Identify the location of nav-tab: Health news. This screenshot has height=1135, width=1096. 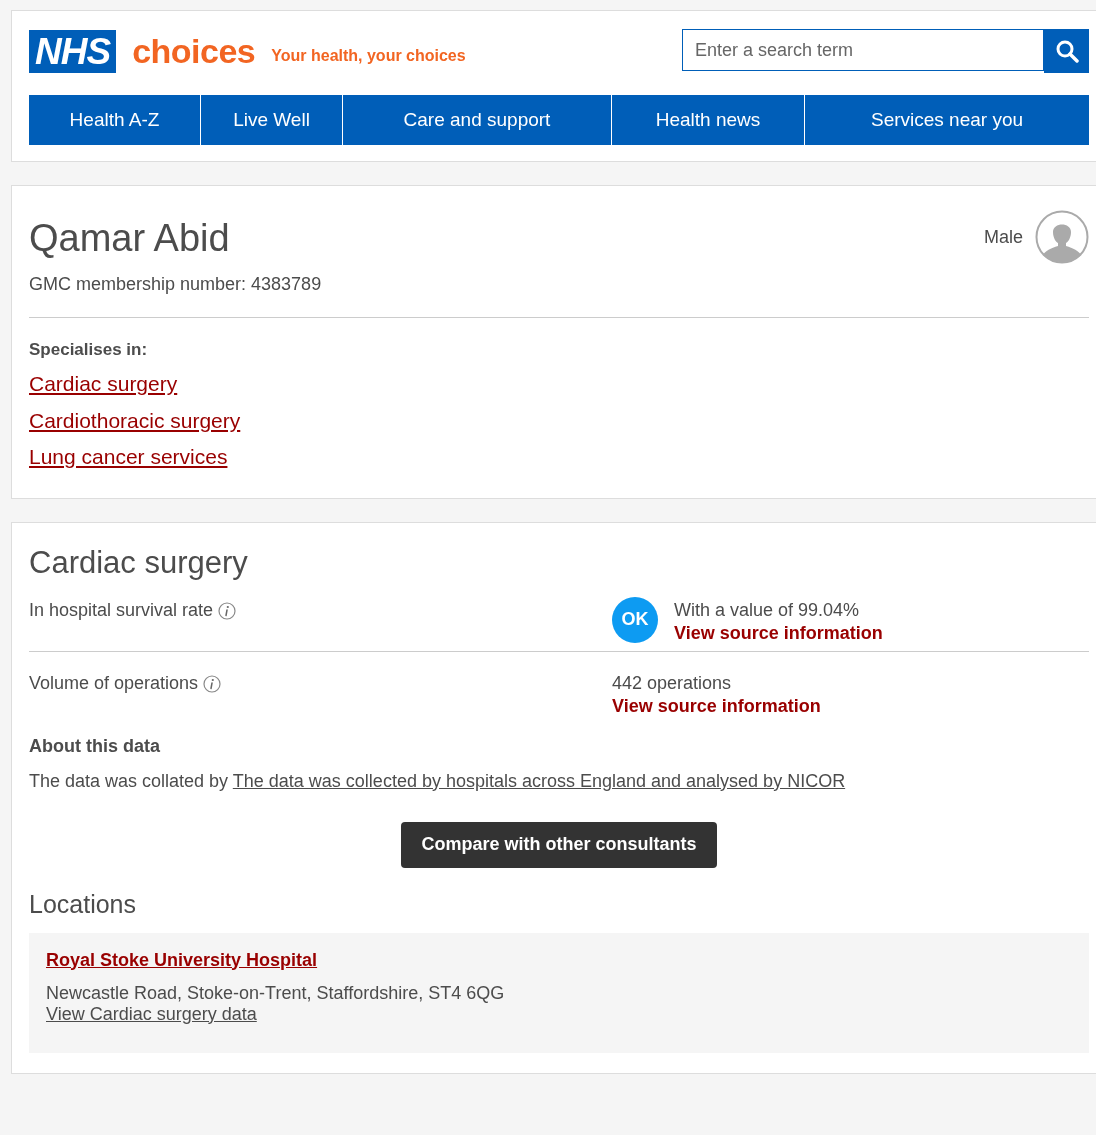
(707, 120).